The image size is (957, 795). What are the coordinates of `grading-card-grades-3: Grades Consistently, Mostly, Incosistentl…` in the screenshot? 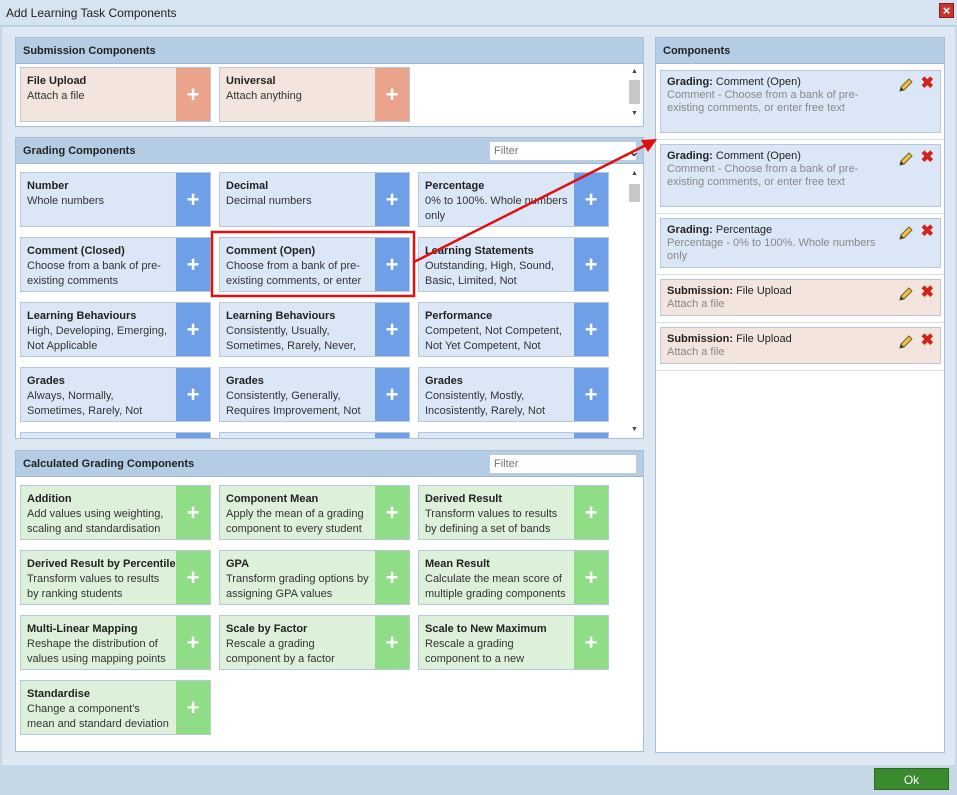 It's located at (513, 394).